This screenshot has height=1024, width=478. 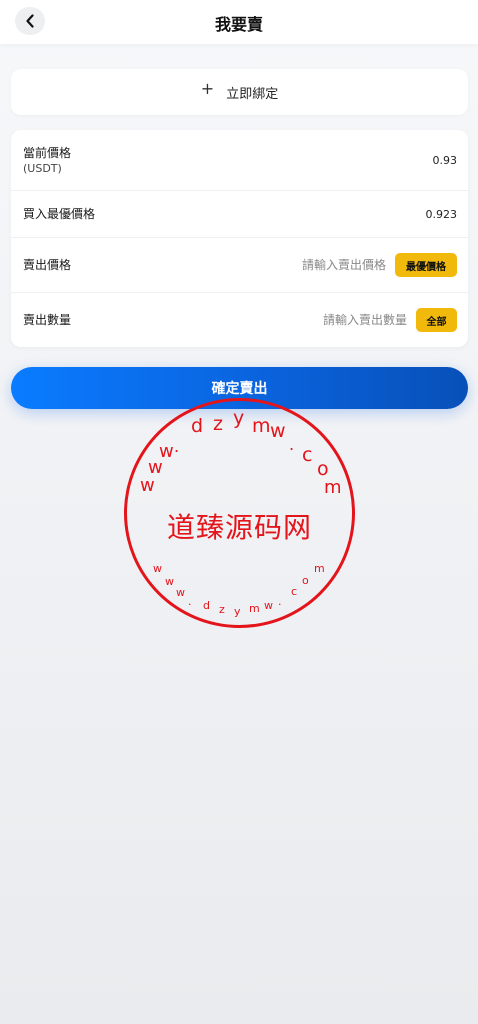 I want to click on best-price-button: 最優價格, so click(x=426, y=265).